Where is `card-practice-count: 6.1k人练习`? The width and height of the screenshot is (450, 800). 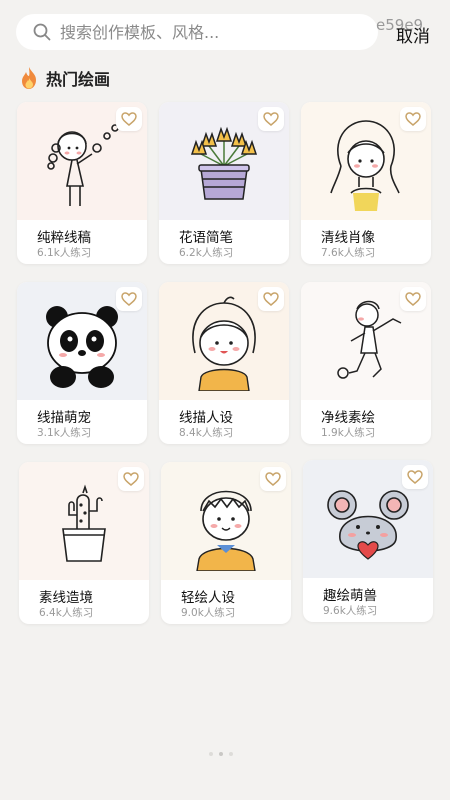
card-practice-count: 6.1k人练习 is located at coordinates (64, 253).